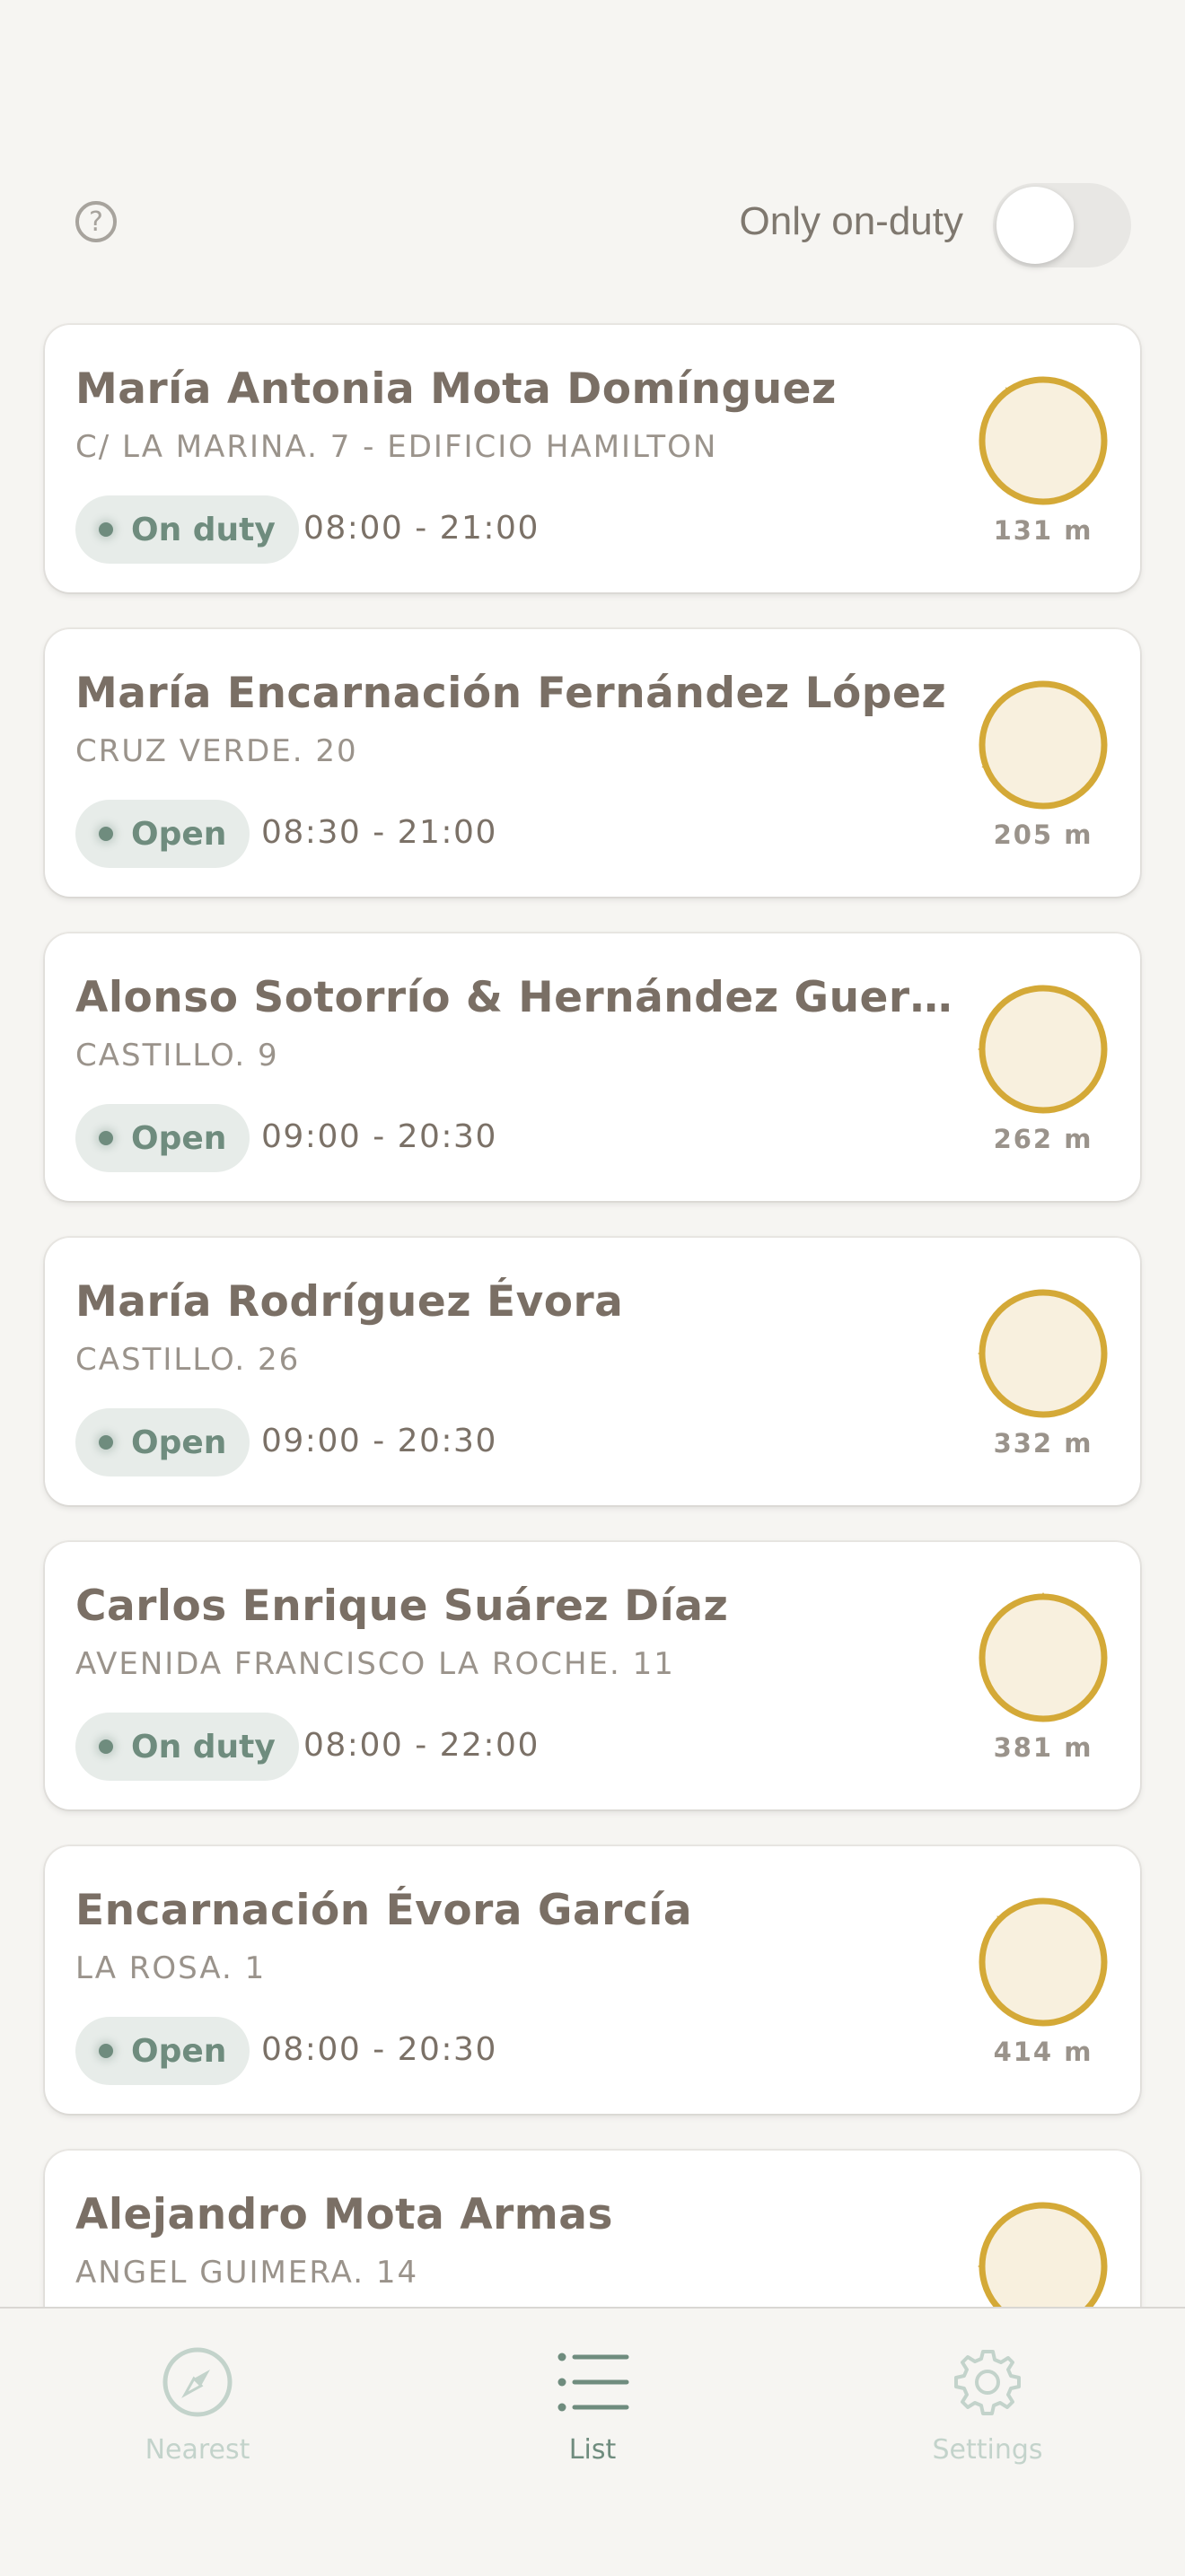  What do you see at coordinates (1043, 2052) in the screenshot?
I see `distance-label: 414 m` at bounding box center [1043, 2052].